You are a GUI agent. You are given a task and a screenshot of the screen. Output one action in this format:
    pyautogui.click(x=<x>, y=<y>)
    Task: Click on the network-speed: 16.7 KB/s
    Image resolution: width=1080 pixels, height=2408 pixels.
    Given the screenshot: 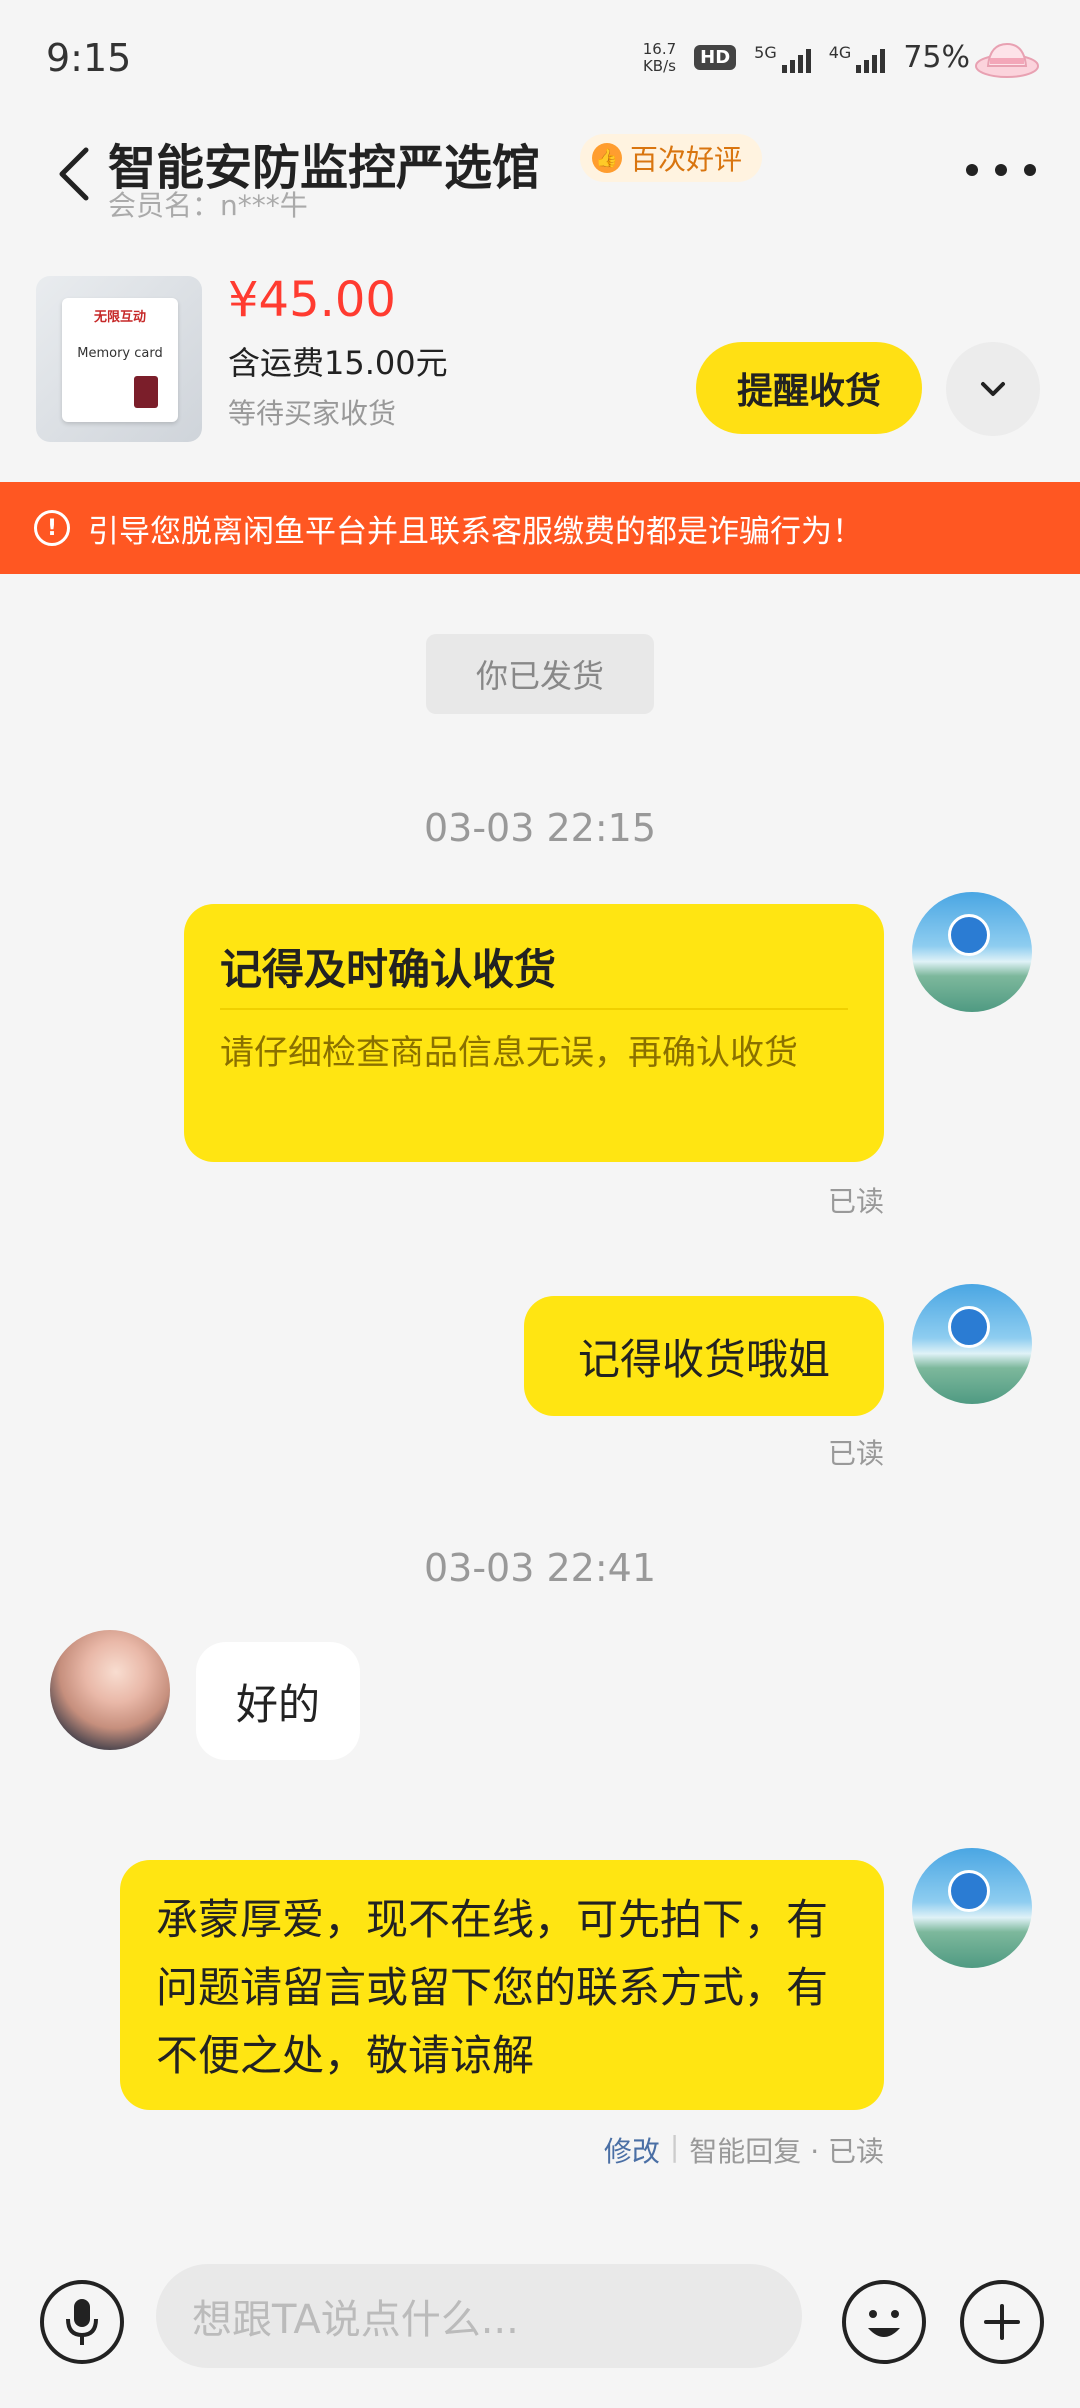 What is the action you would take?
    pyautogui.click(x=659, y=57)
    